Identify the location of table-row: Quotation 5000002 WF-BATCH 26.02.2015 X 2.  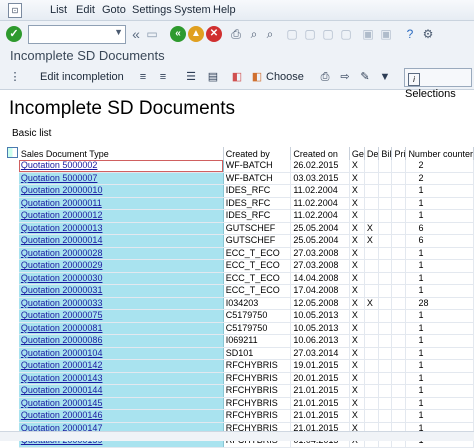
(239, 166).